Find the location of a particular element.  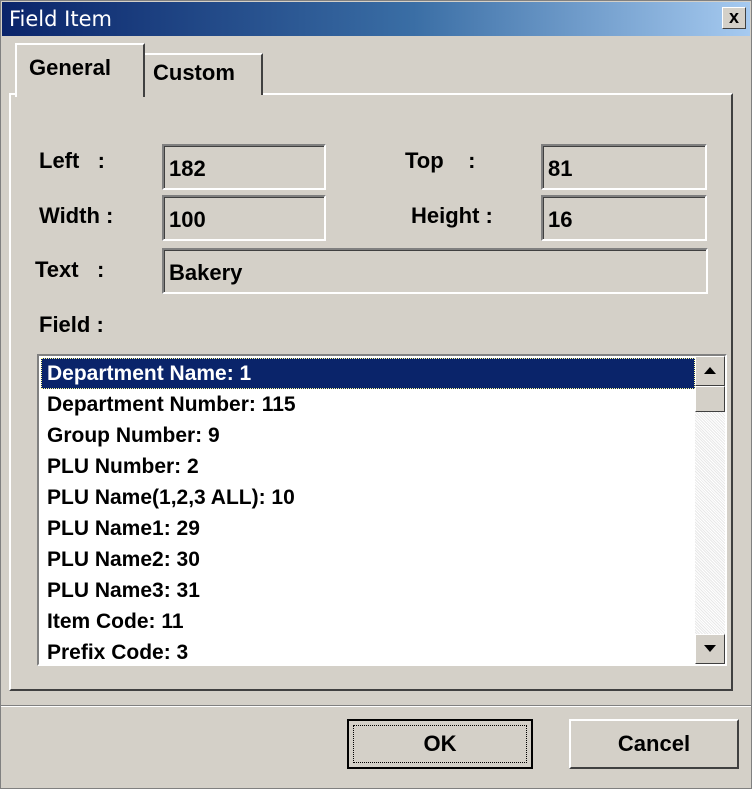

scroll-up-button is located at coordinates (710, 371).